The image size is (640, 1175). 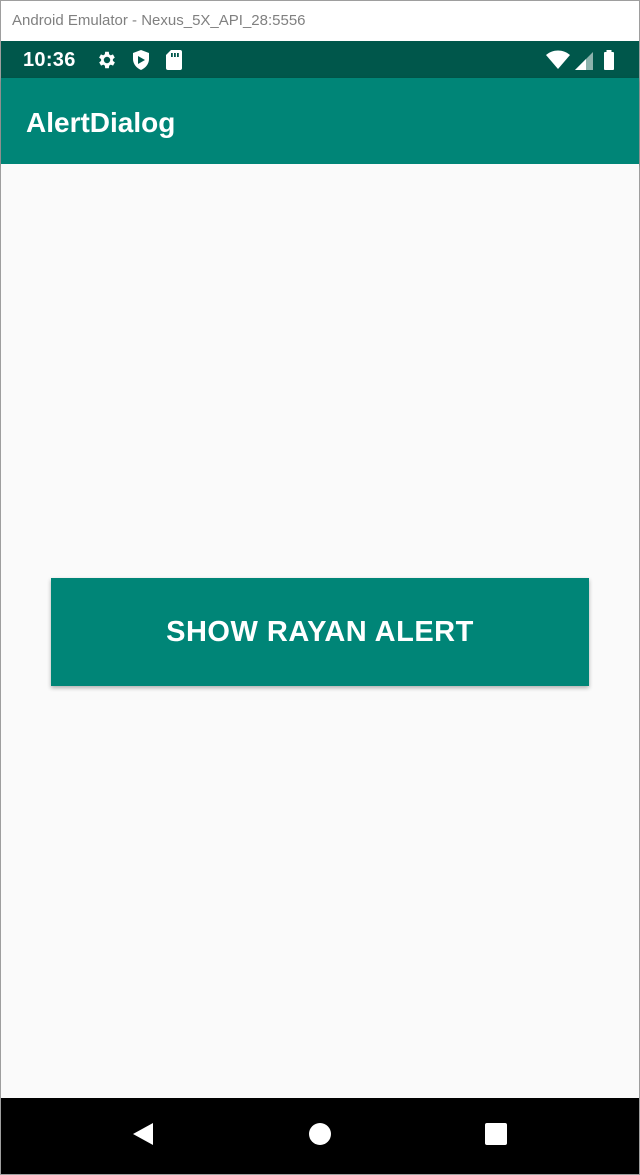 I want to click on recents-icon, so click(x=496, y=1136).